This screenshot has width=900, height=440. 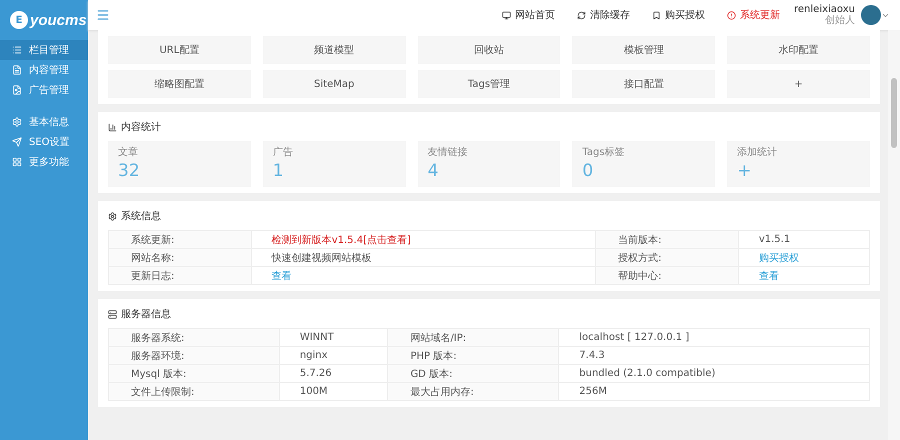 I want to click on top-link: 系统更新, so click(x=753, y=15).